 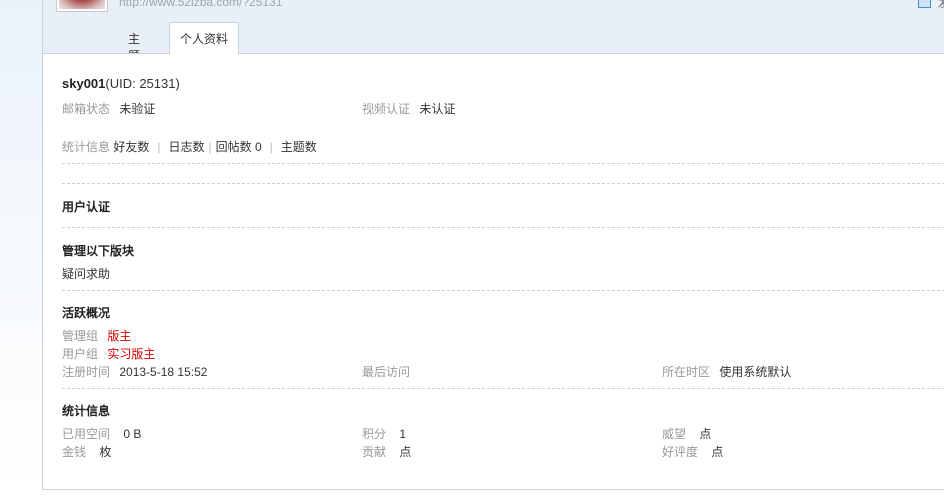 What do you see at coordinates (74, 452) in the screenshot?
I see `money-label: 金钱` at bounding box center [74, 452].